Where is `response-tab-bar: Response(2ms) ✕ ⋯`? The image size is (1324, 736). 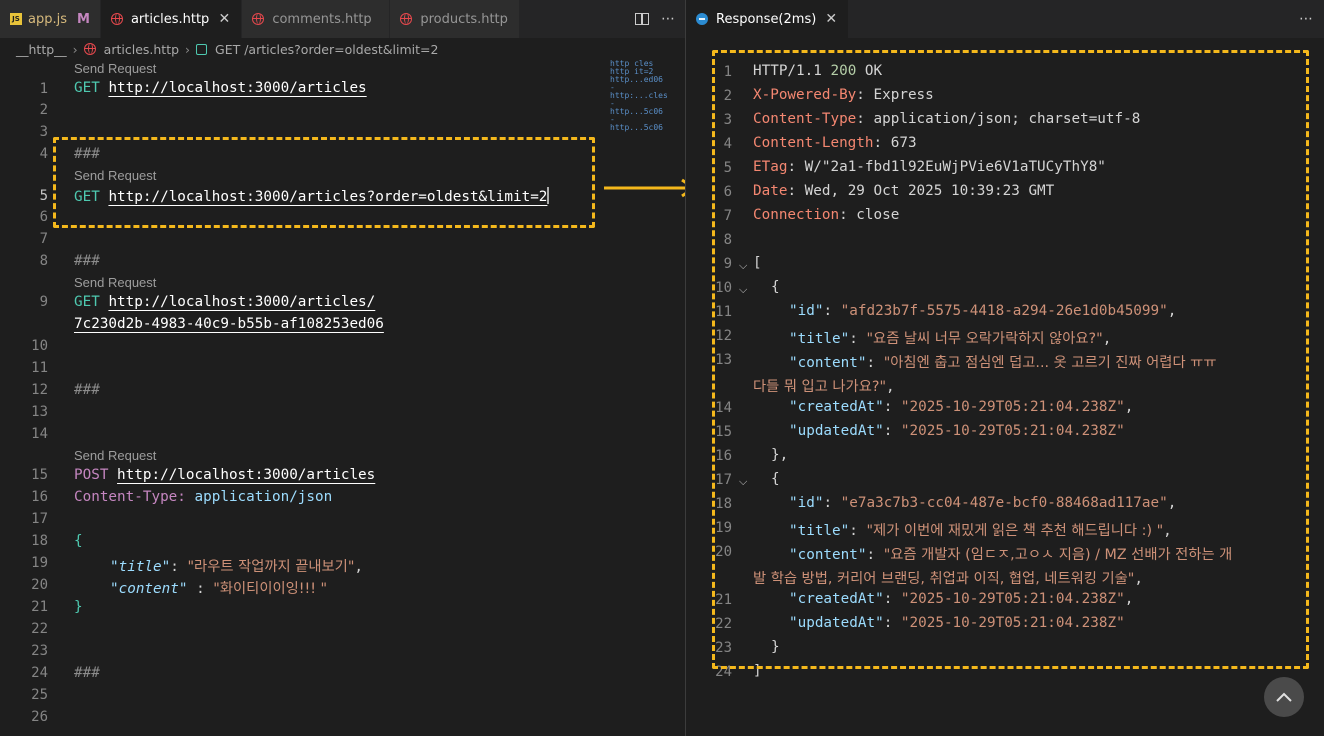 response-tab-bar: Response(2ms) ✕ ⋯ is located at coordinates (1005, 19).